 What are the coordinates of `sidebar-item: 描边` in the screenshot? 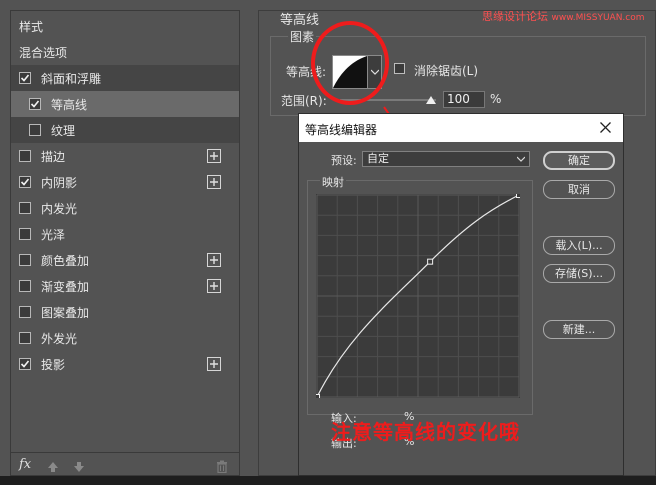 It's located at (125, 156).